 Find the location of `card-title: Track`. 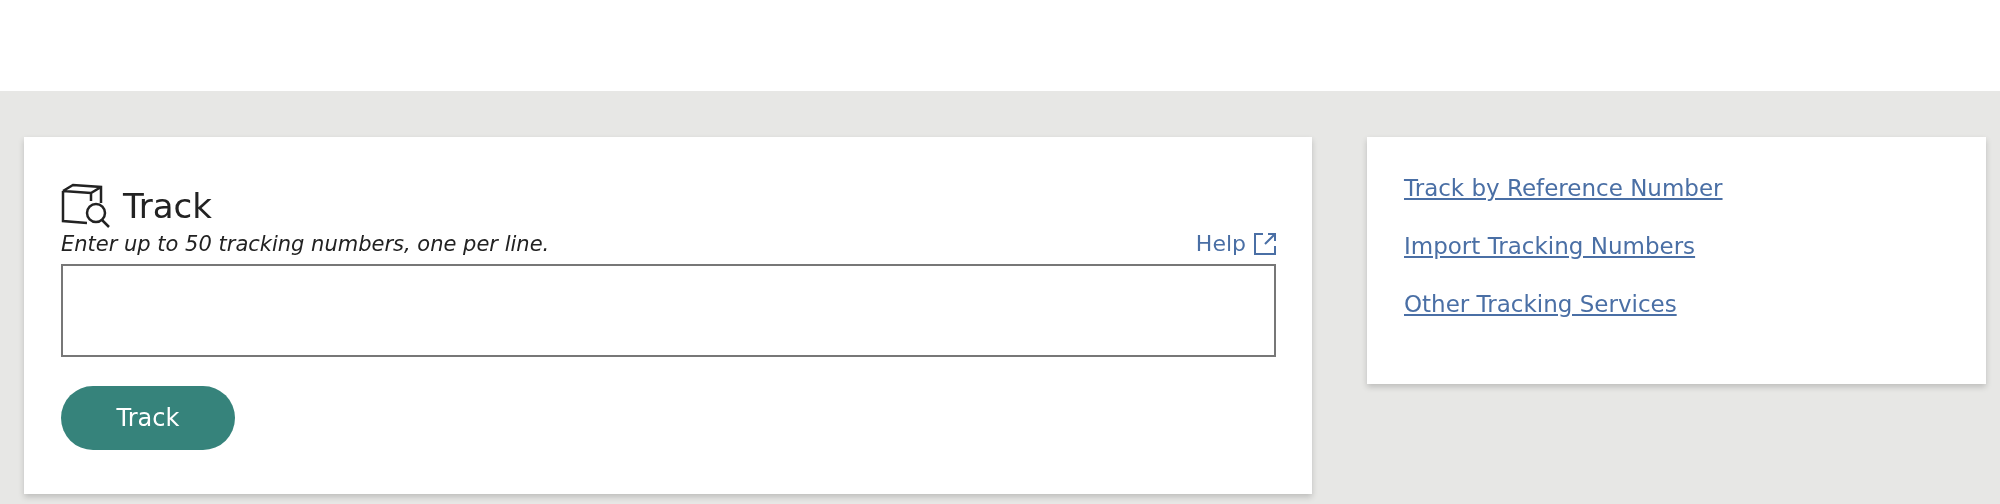

card-title: Track is located at coordinates (167, 206).